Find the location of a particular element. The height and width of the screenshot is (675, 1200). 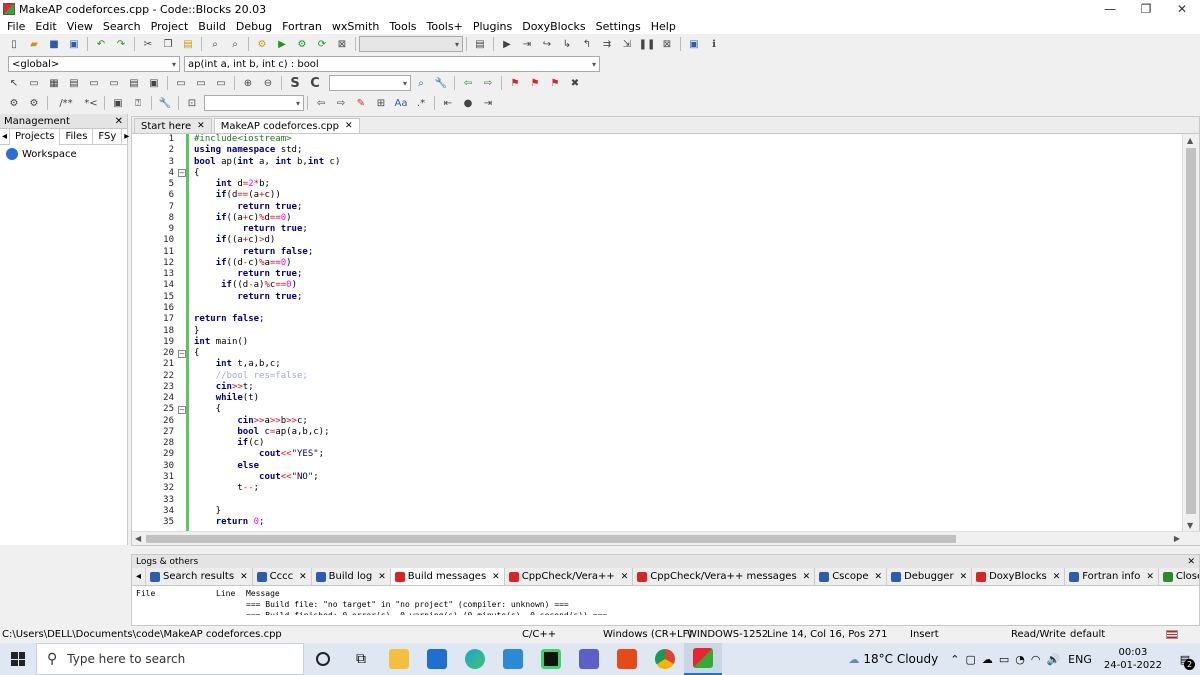

box-icon: ▤ is located at coordinates (74, 83).